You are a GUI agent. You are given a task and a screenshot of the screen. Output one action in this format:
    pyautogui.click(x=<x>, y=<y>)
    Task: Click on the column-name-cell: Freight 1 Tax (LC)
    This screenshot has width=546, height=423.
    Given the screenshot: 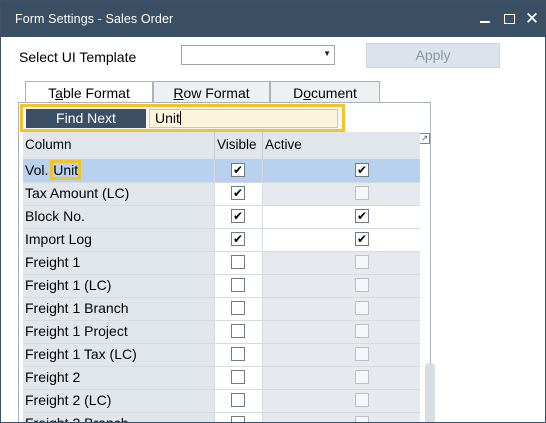 What is the action you would take?
    pyautogui.click(x=118, y=355)
    